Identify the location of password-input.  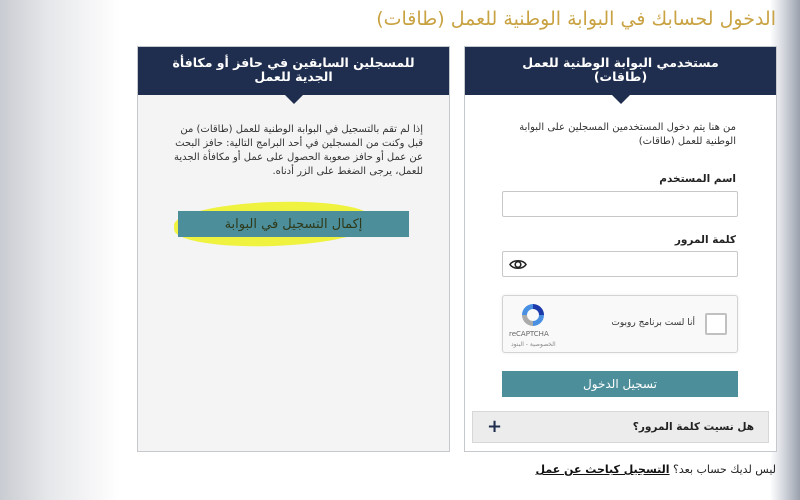
(620, 264).